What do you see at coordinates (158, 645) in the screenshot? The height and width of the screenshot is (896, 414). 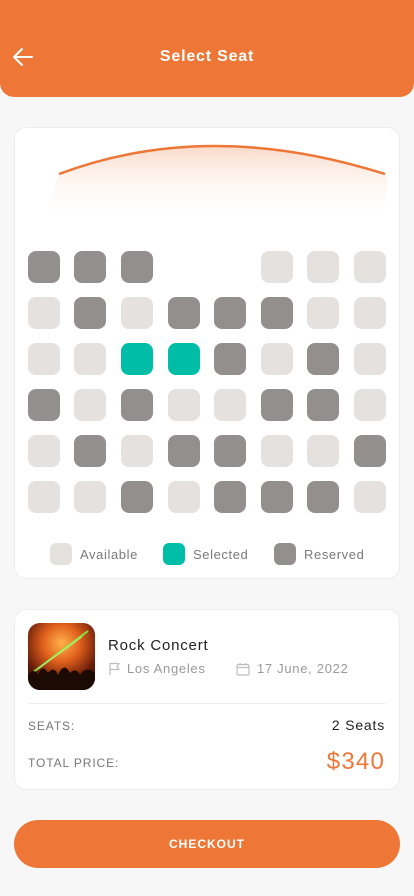 I see `event-title: Rock Concert` at bounding box center [158, 645].